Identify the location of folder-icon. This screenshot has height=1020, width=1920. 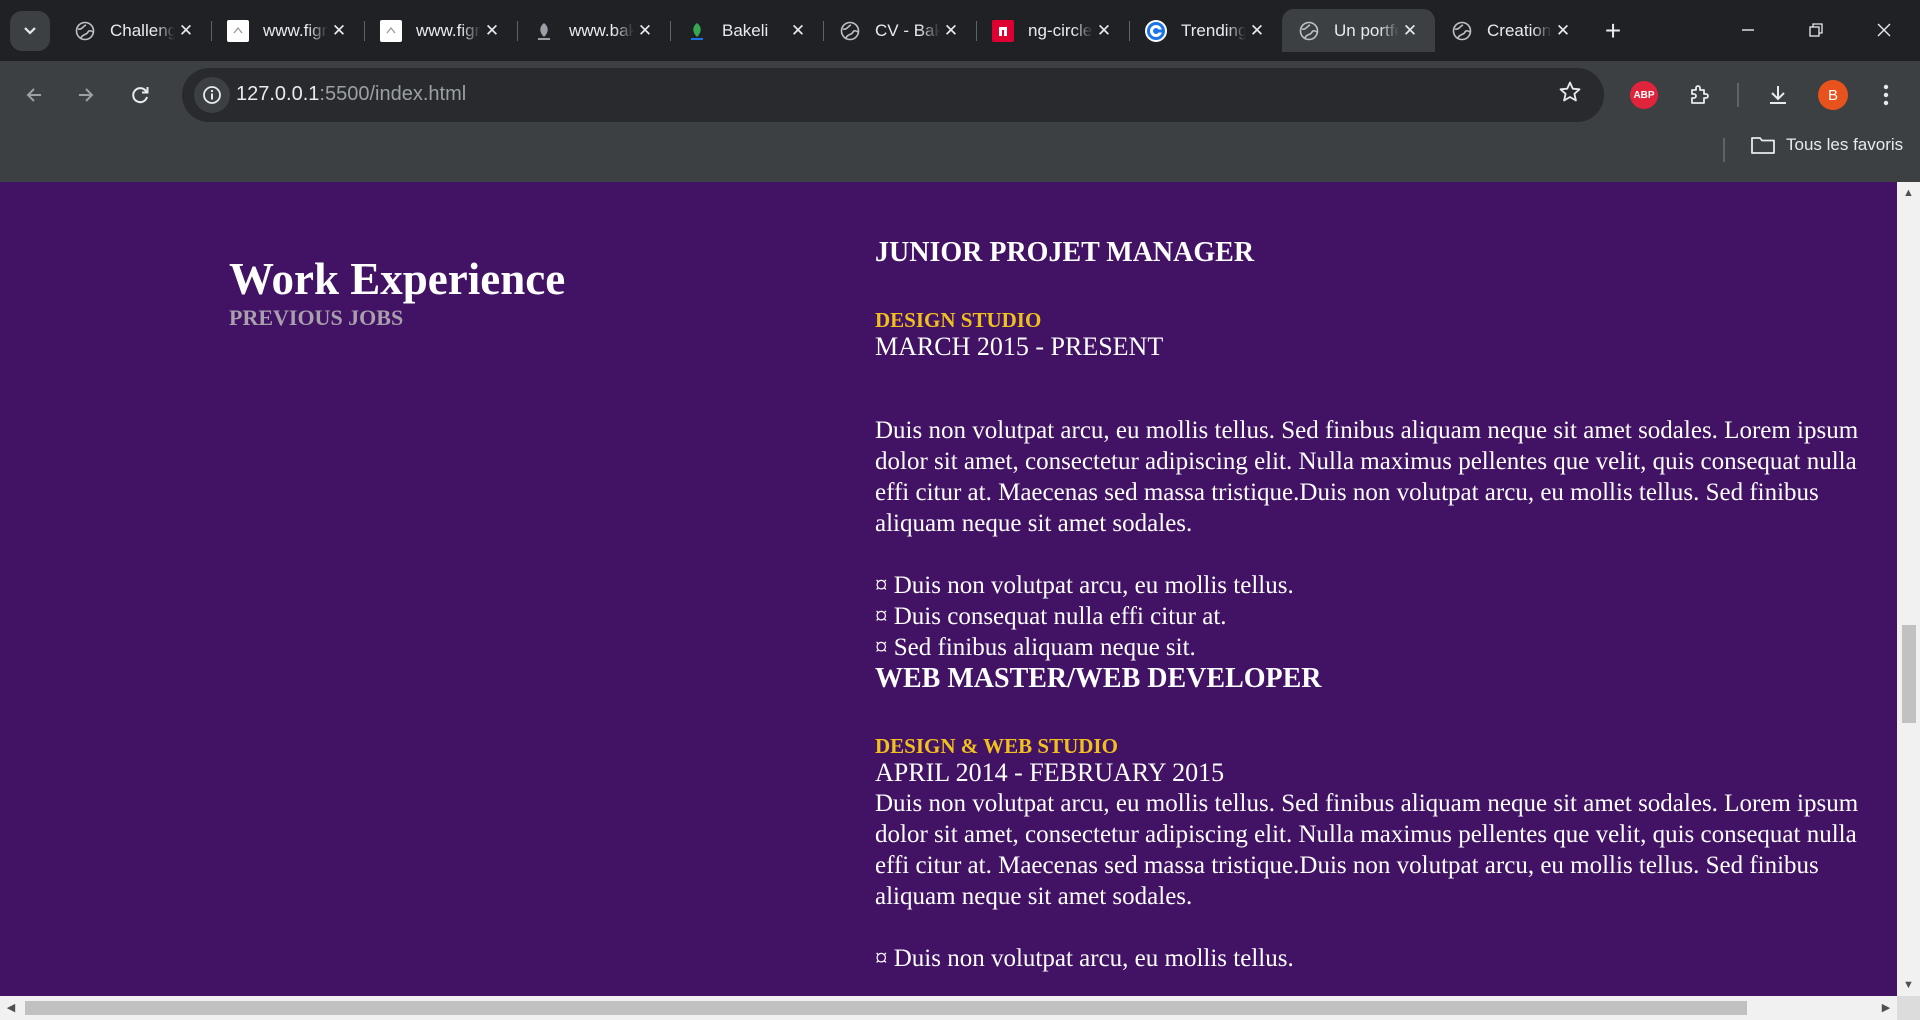
(1763, 145).